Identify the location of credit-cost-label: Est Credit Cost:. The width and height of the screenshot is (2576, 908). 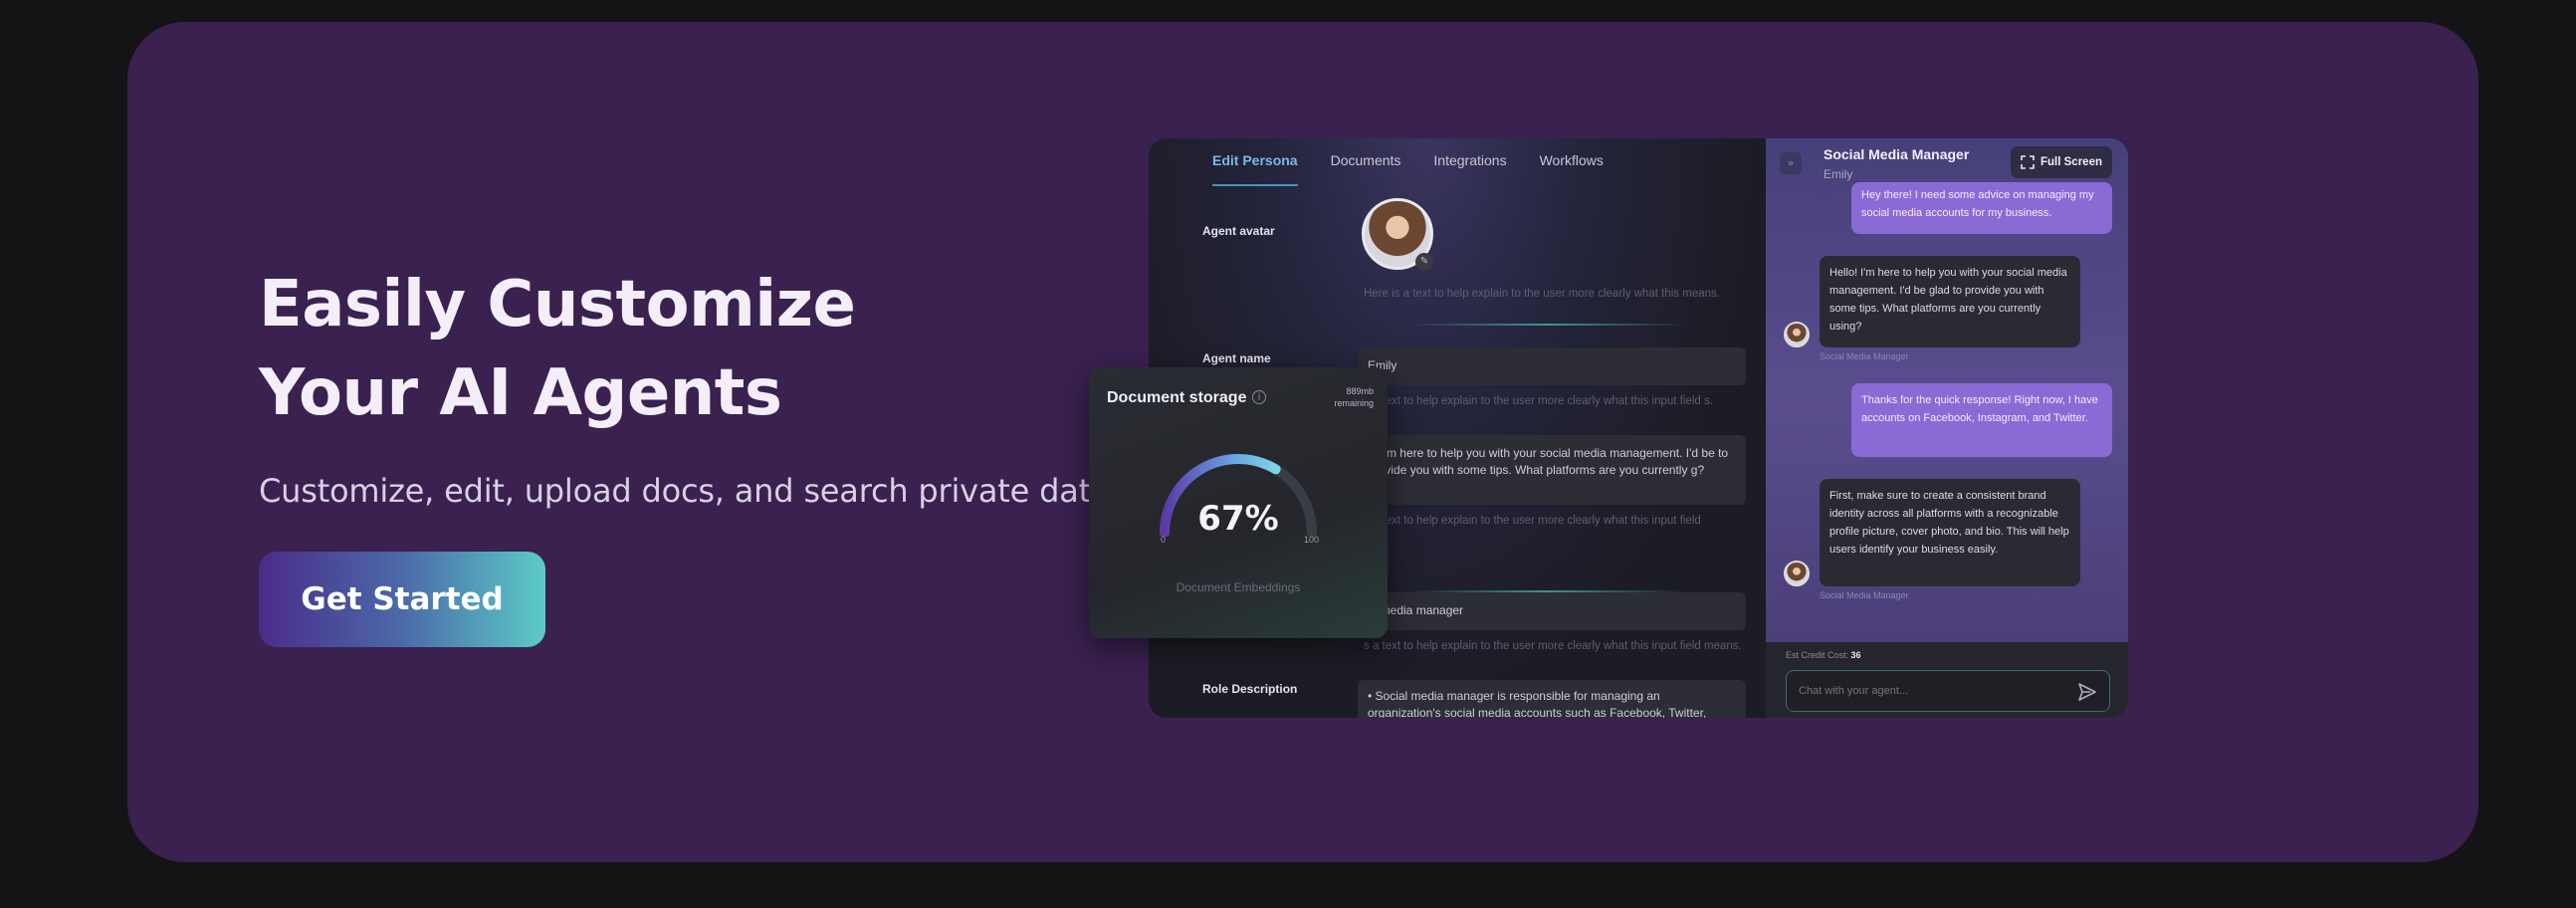
(1817, 655).